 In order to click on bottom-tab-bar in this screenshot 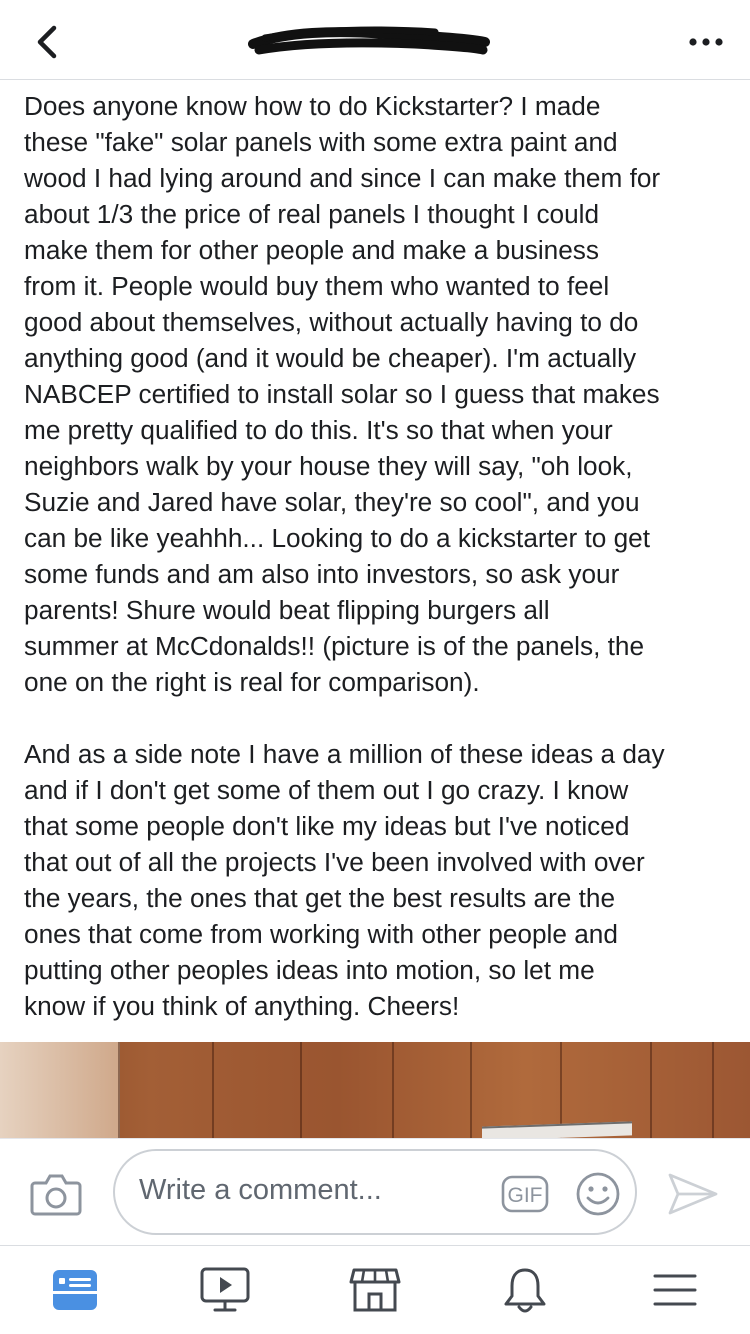, I will do `click(375, 1290)`.